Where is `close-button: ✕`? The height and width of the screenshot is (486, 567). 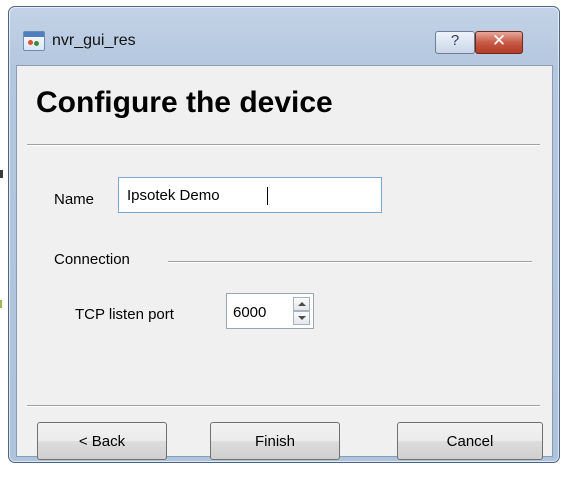
close-button: ✕ is located at coordinates (499, 42).